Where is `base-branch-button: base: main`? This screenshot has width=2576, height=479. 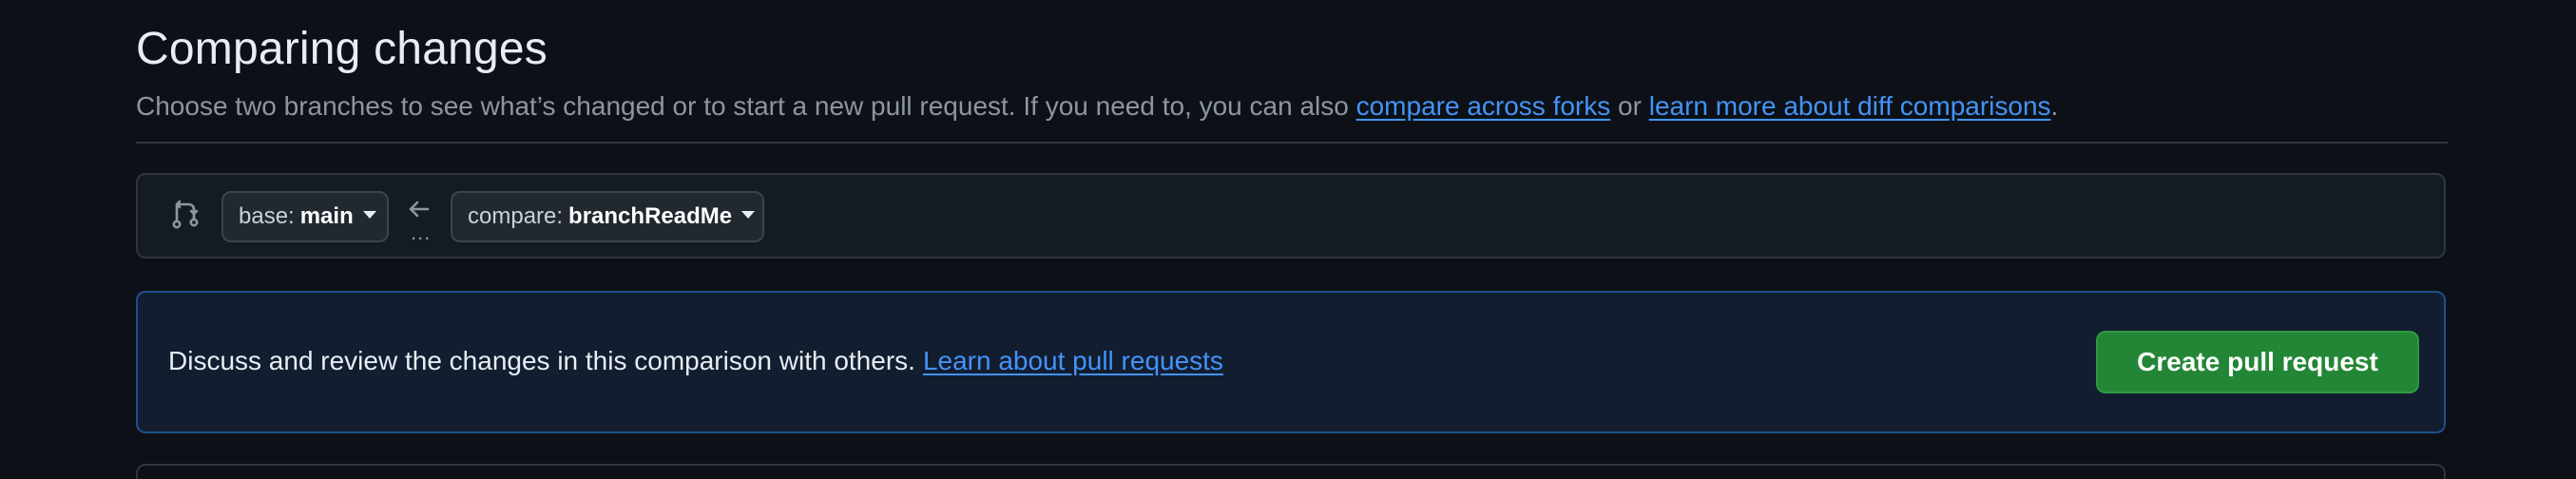 base-branch-button: base: main is located at coordinates (305, 216).